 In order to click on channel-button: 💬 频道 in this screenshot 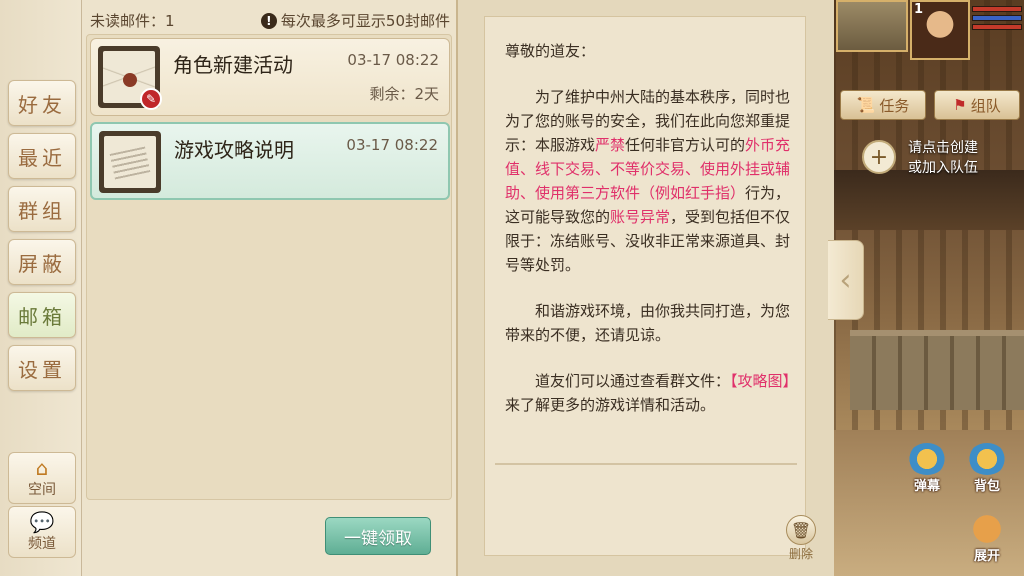, I will do `click(42, 532)`.